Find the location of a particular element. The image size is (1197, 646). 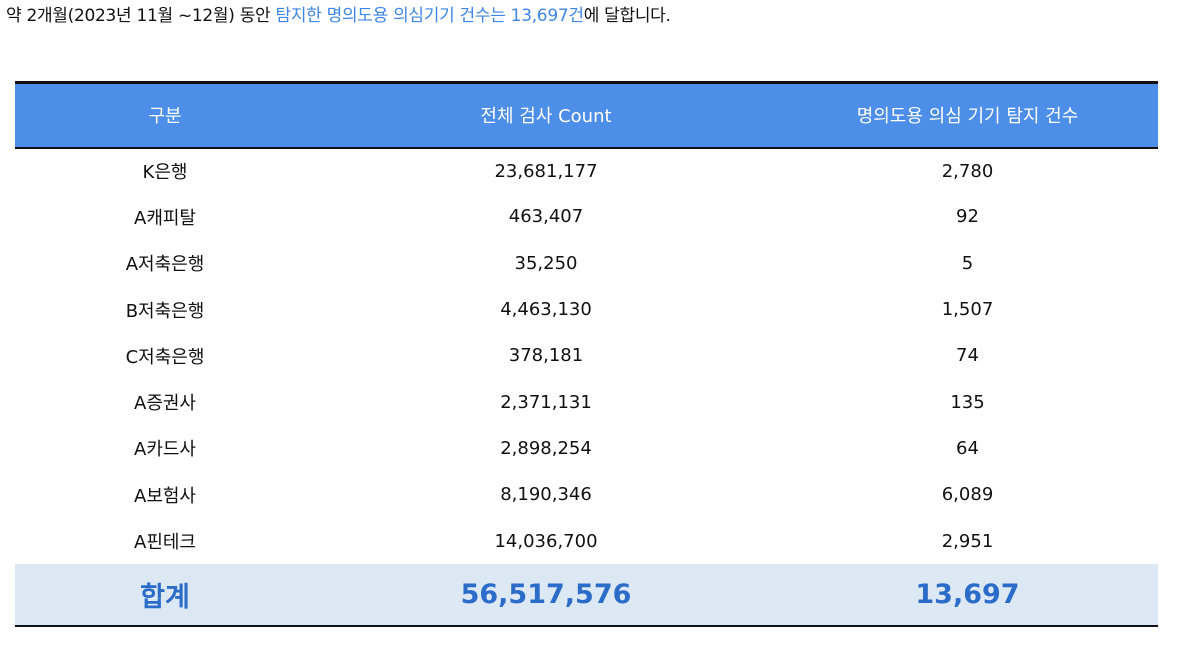

cell-detected-count: 5 is located at coordinates (967, 263).